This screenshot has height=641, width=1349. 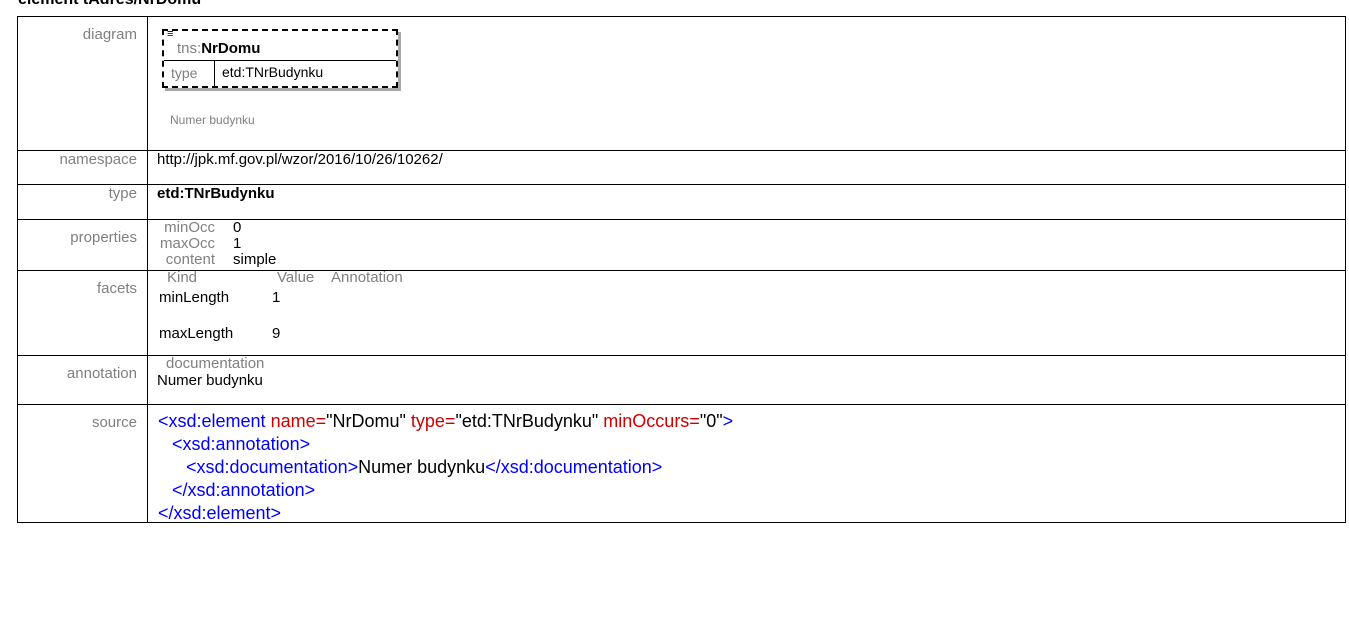 What do you see at coordinates (649, 421) in the screenshot?
I see `source-token: minOccurs=` at bounding box center [649, 421].